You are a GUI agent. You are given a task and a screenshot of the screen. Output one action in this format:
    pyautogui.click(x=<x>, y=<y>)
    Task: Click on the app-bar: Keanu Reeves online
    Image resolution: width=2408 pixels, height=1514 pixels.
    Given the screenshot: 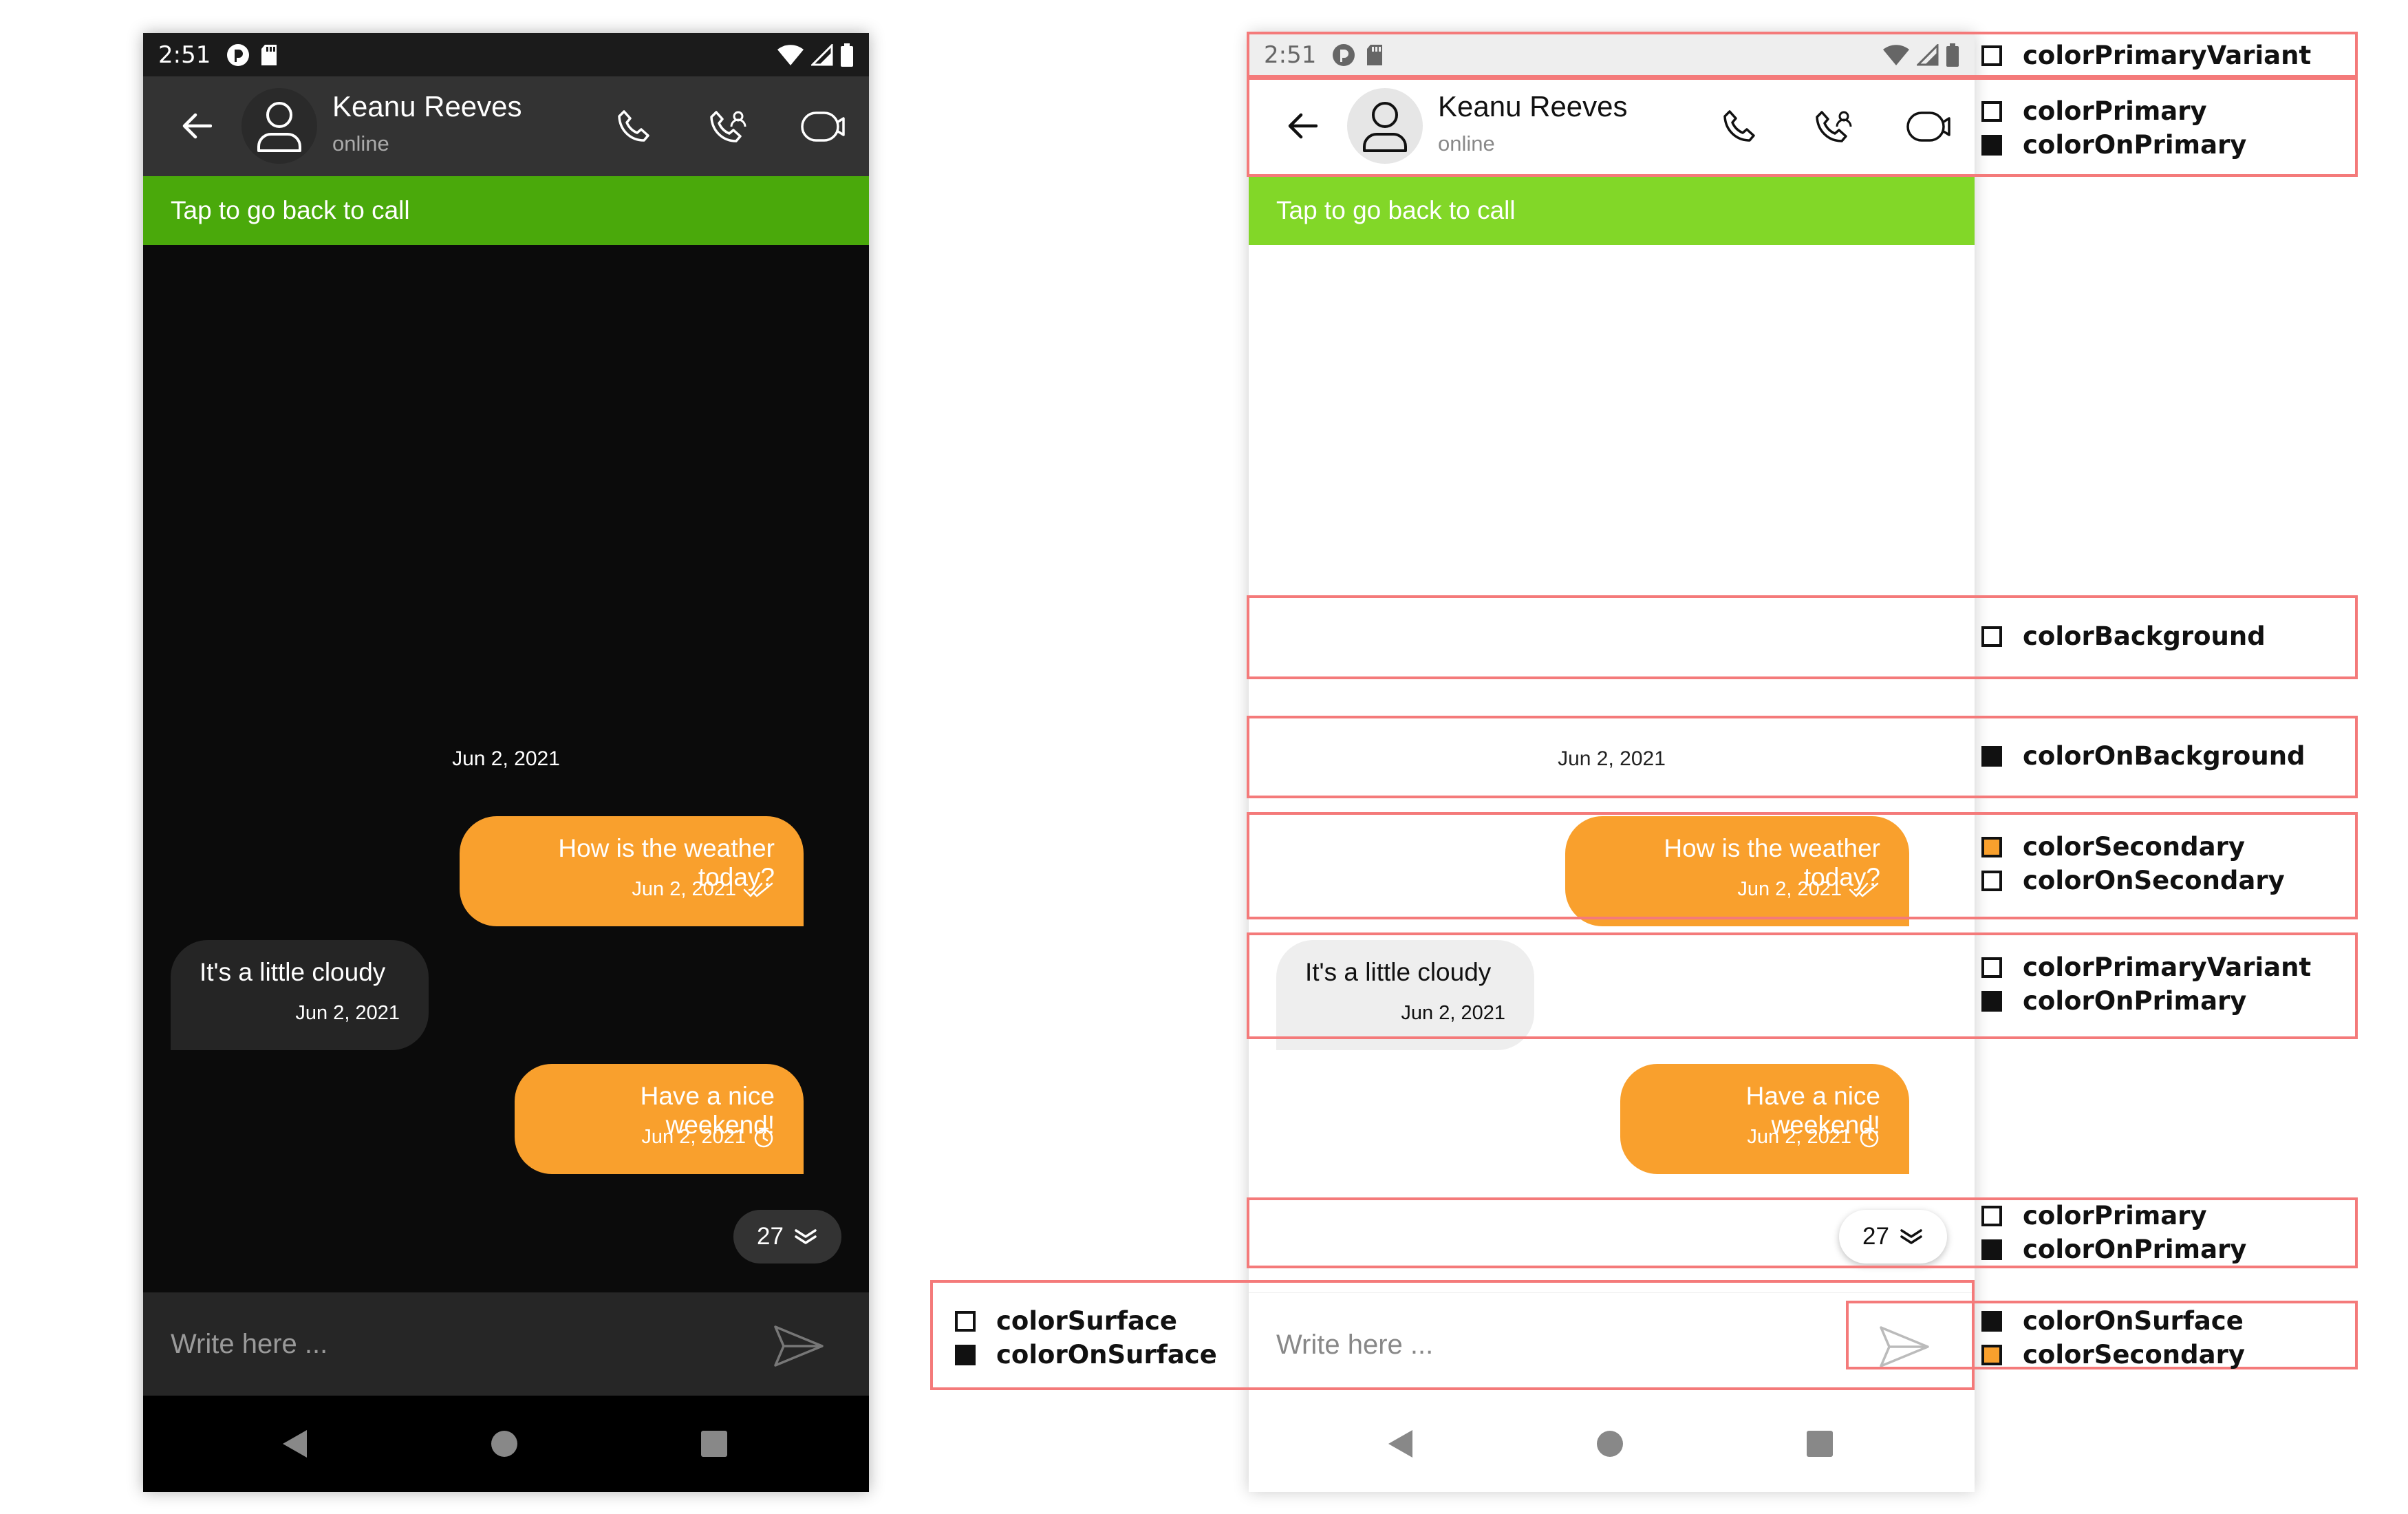 What is the action you would take?
    pyautogui.click(x=506, y=126)
    